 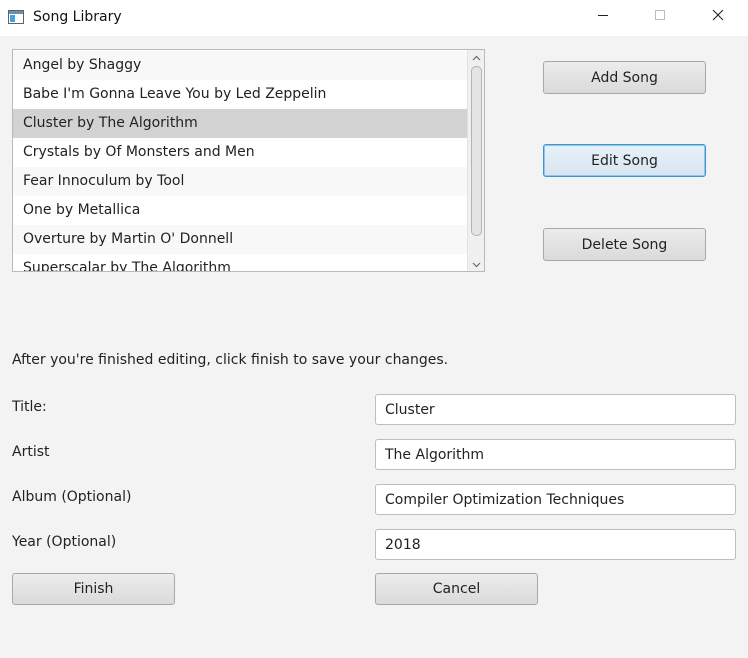 I want to click on chevron-down-icon, so click(x=476, y=263).